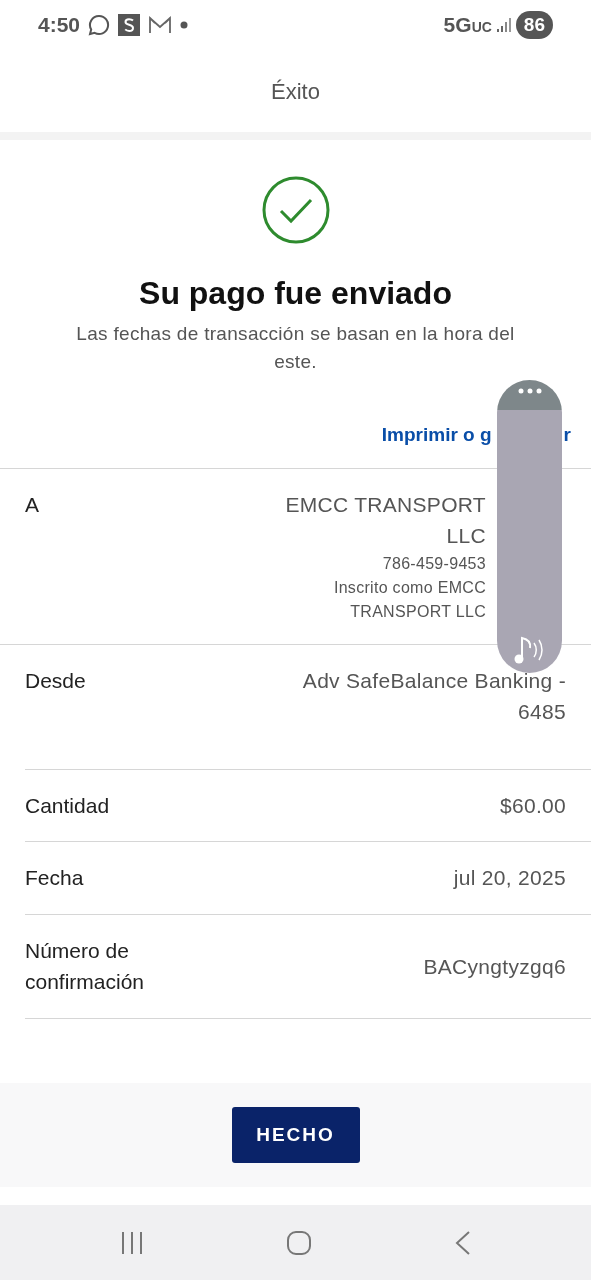 The image size is (591, 1280). Describe the element at coordinates (99, 25) in the screenshot. I see `chat-icon` at that location.